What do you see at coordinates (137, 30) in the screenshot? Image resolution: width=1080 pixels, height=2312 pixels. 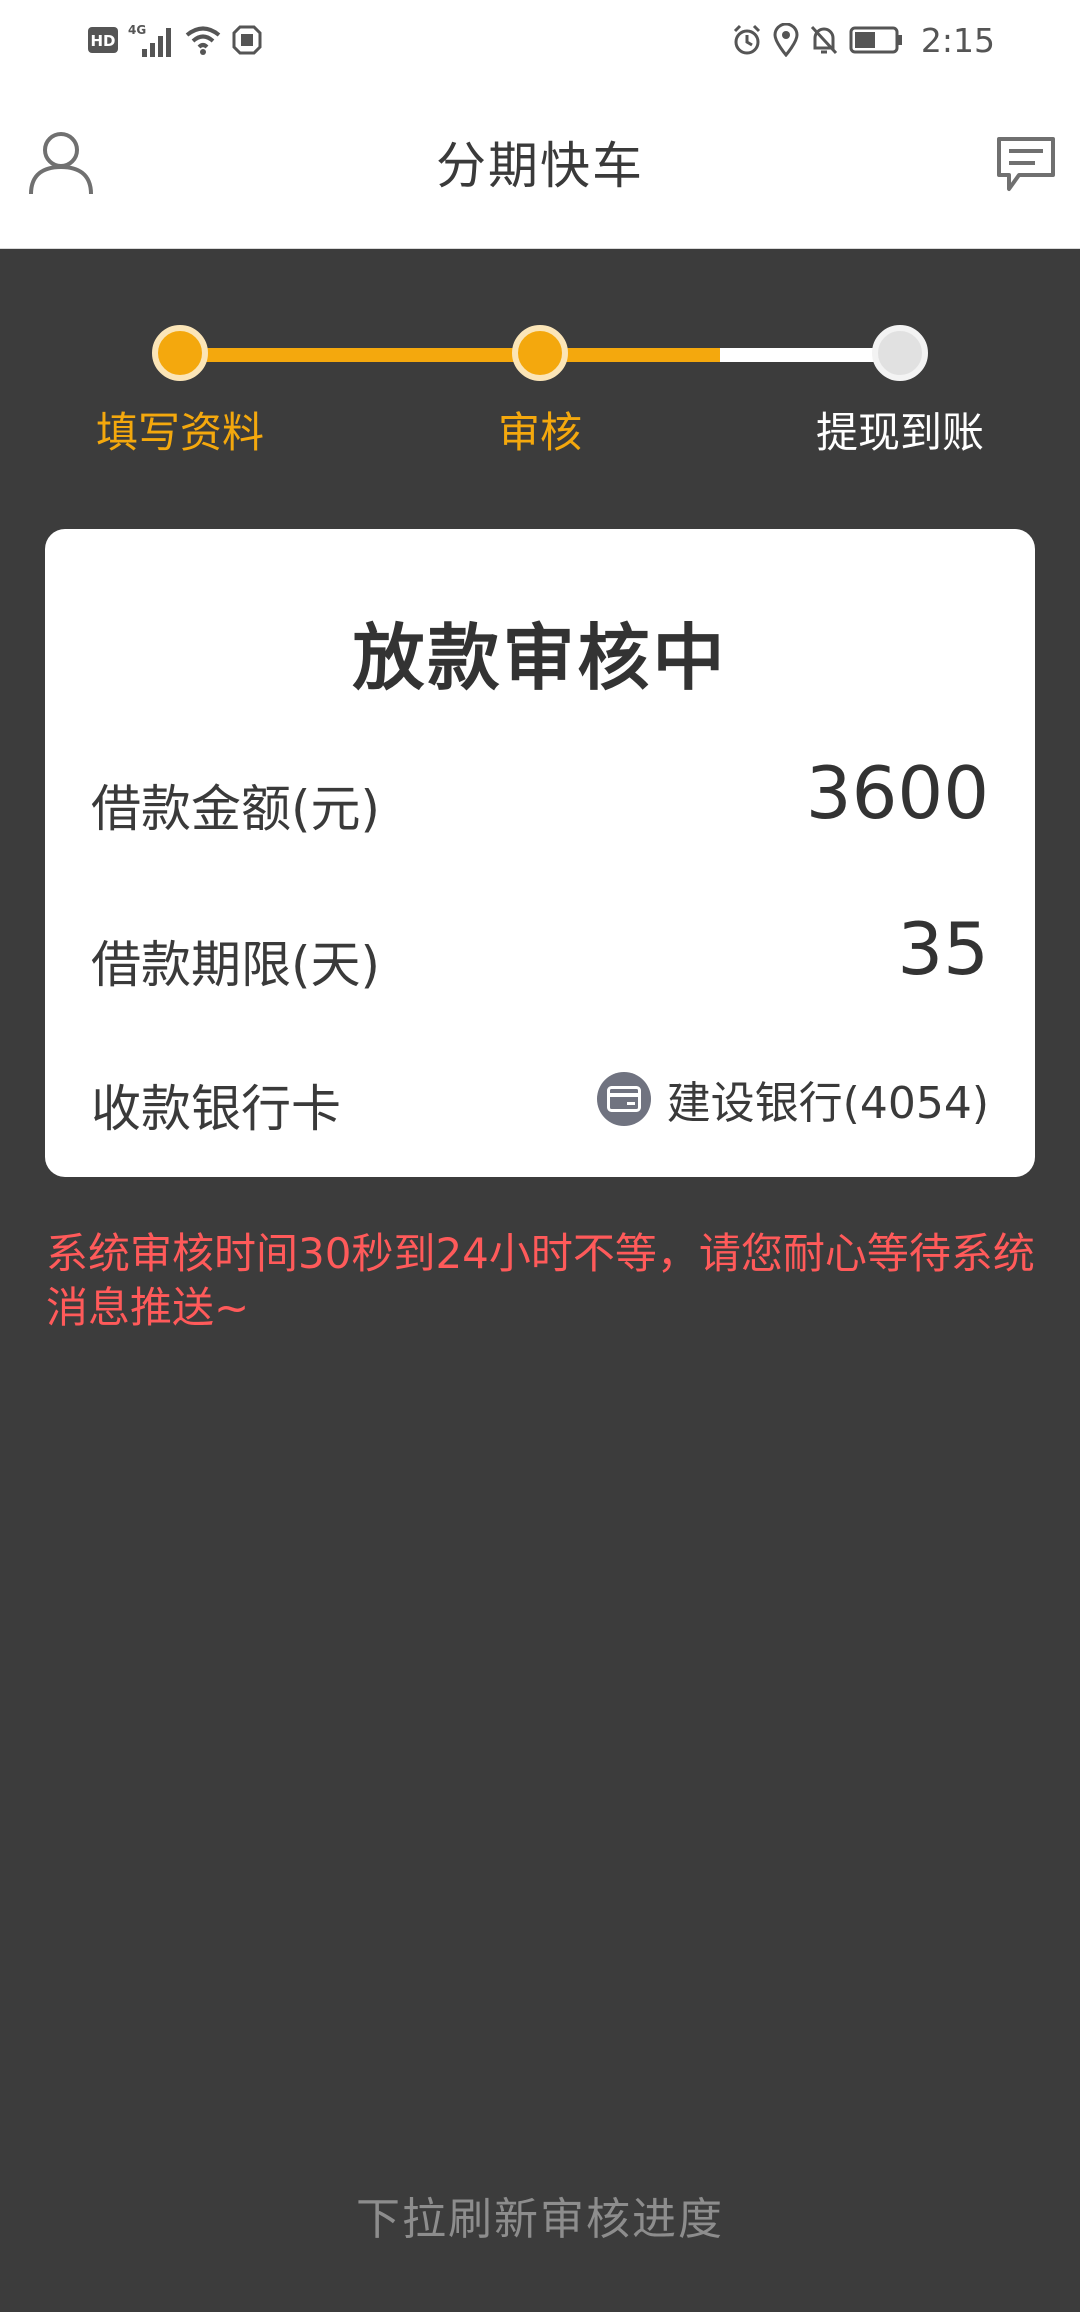 I see `svg-text: 4G` at bounding box center [137, 30].